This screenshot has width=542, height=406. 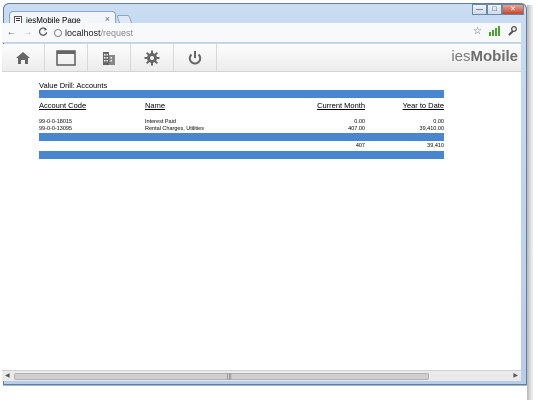 I want to click on building-button, so click(x=109, y=57).